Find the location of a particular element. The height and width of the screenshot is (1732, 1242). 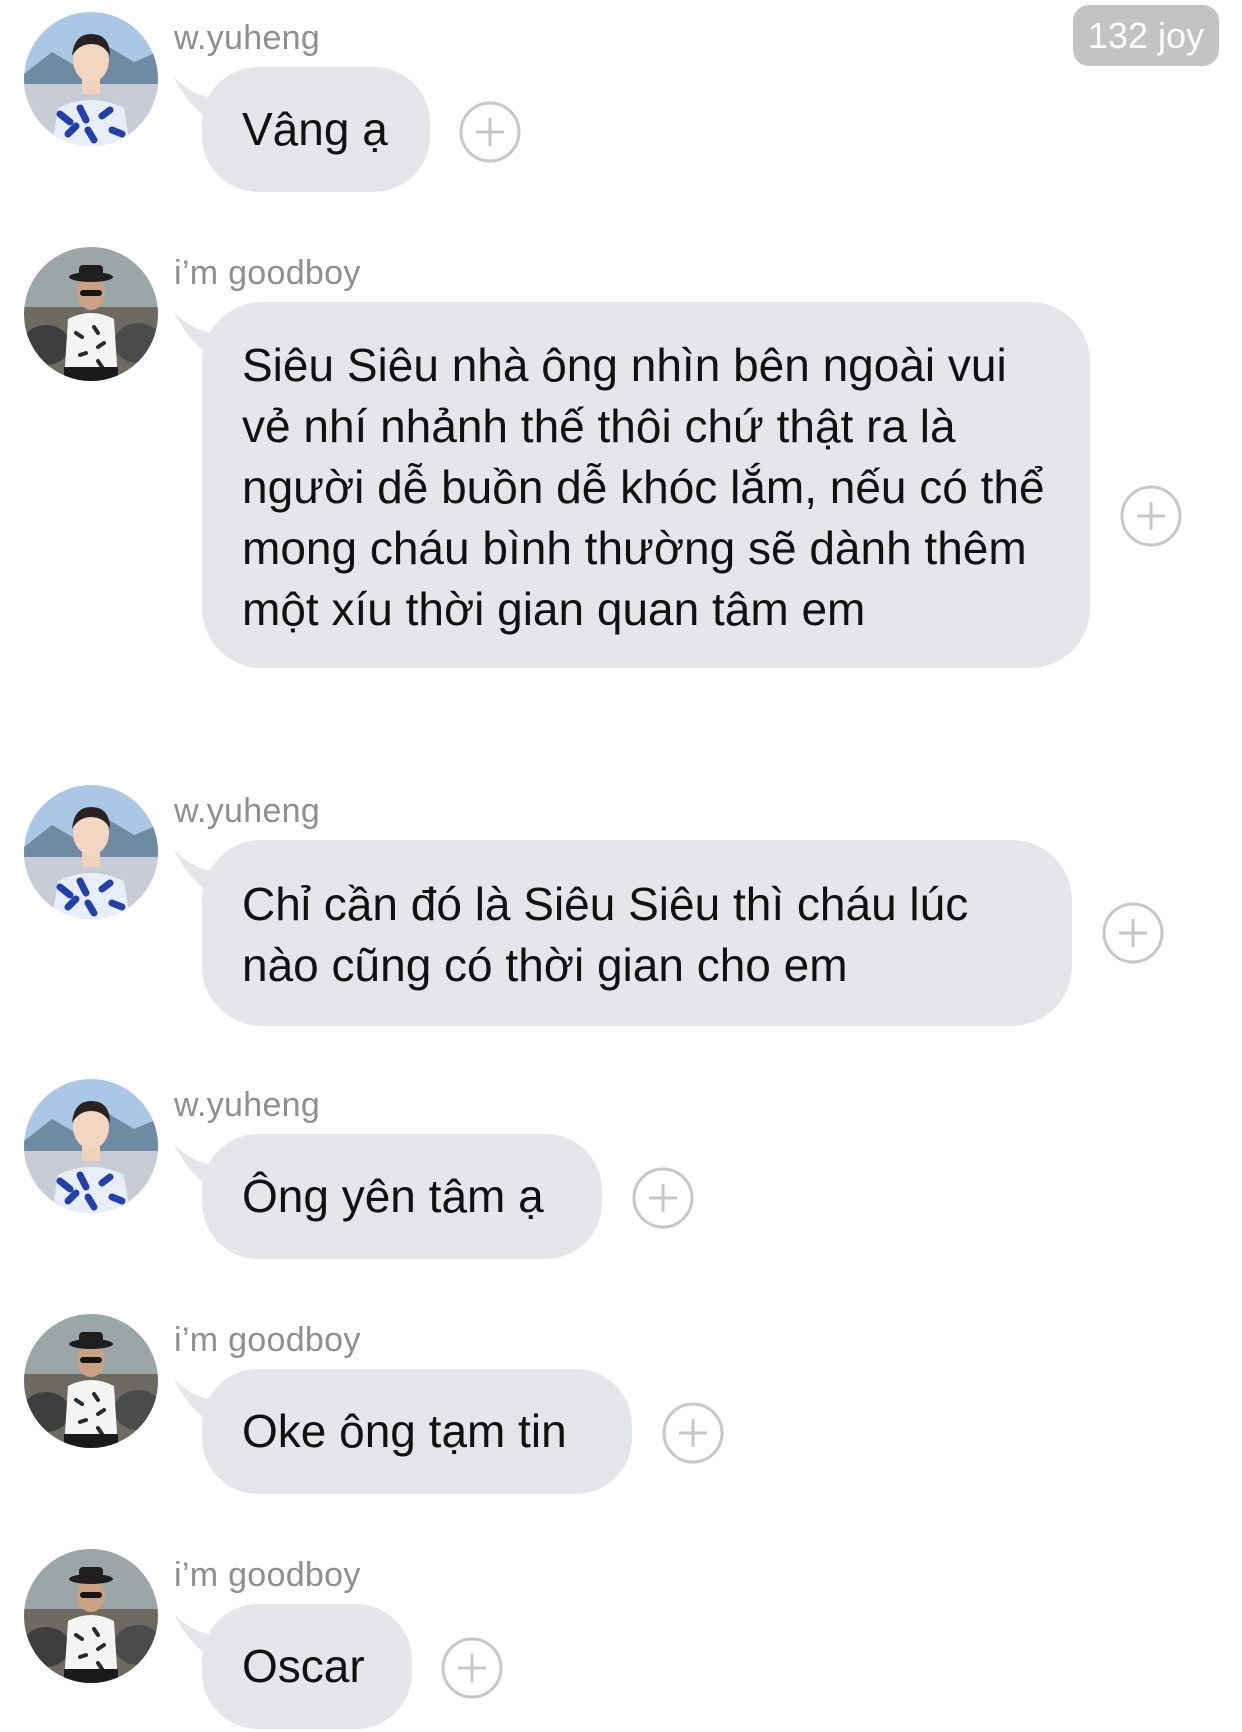

message-bubble: Oke ông tạm tin is located at coordinates (417, 1431).